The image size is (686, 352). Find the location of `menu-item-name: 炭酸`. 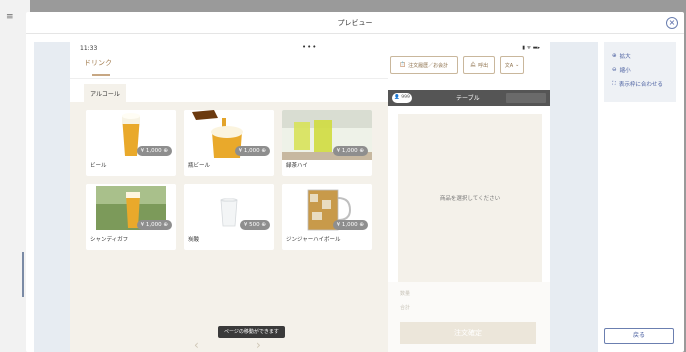

menu-item-name: 炭酸 is located at coordinates (194, 240).